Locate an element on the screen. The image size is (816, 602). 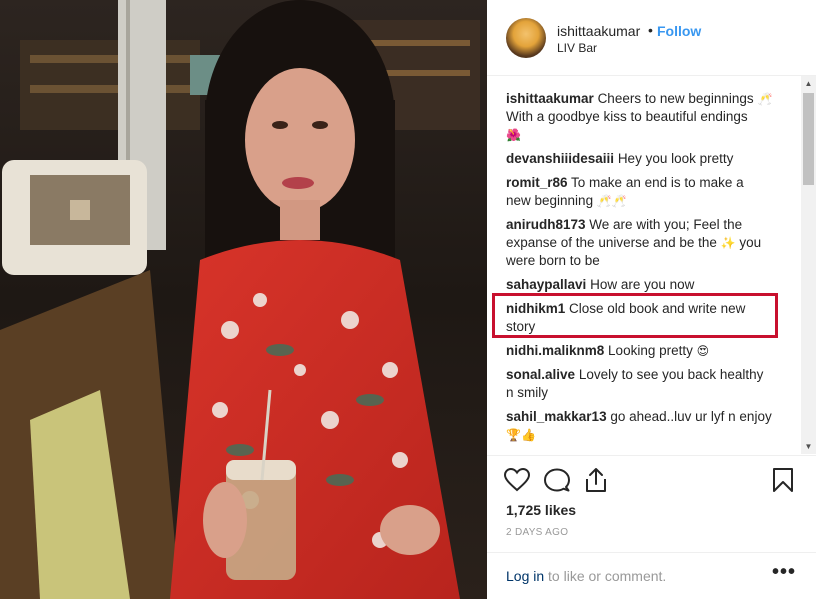
post-timestamp: 2 DAYS AGO is located at coordinates (537, 532).